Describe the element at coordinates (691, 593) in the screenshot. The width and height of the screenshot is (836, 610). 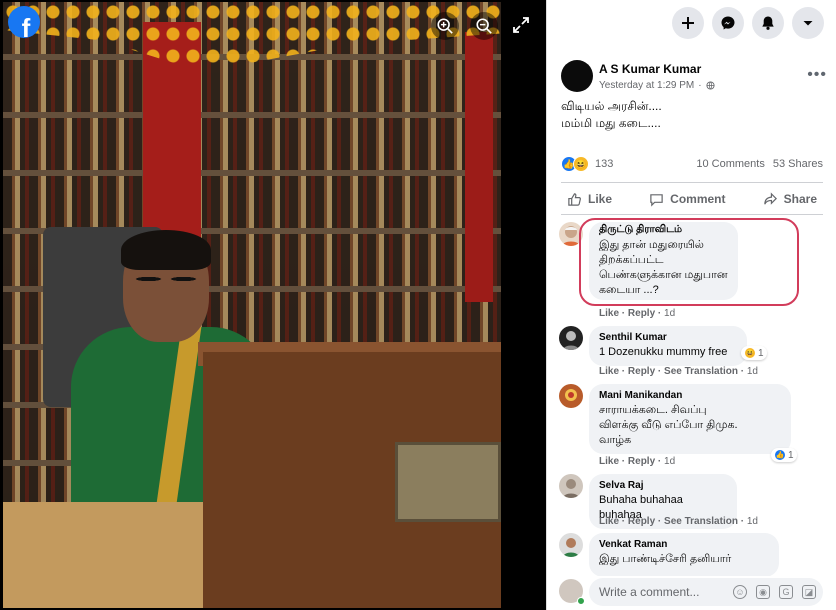
I see `comment-composer: ☺ ◉ G ◪` at that location.